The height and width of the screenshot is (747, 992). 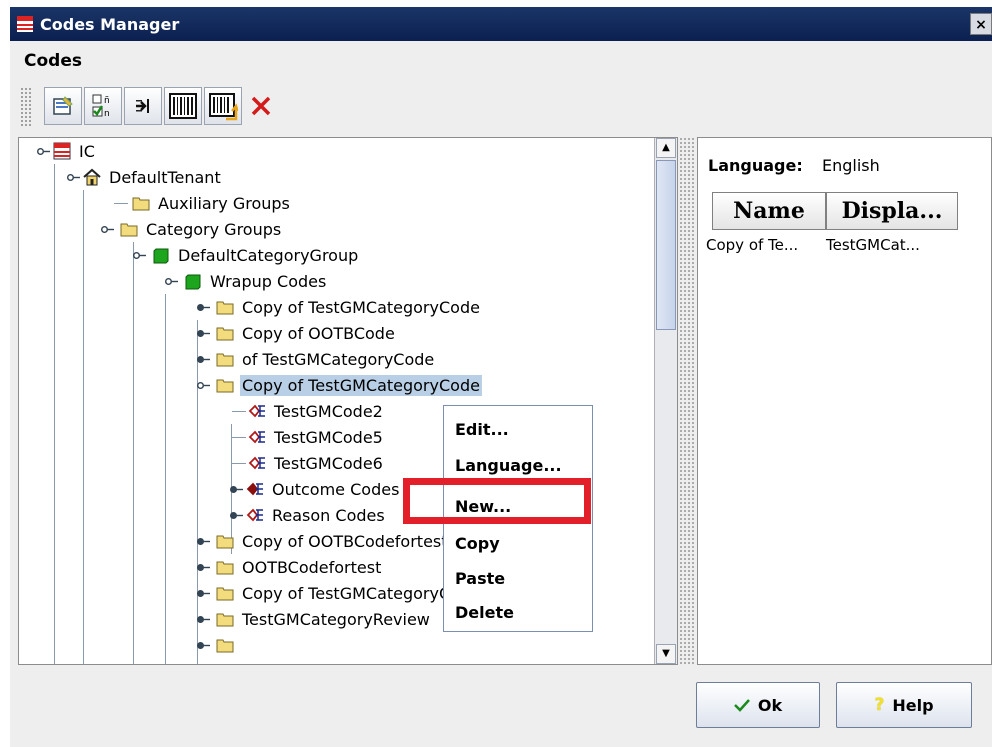 What do you see at coordinates (477, 543) in the screenshot?
I see `menu-item-copy: Copy` at bounding box center [477, 543].